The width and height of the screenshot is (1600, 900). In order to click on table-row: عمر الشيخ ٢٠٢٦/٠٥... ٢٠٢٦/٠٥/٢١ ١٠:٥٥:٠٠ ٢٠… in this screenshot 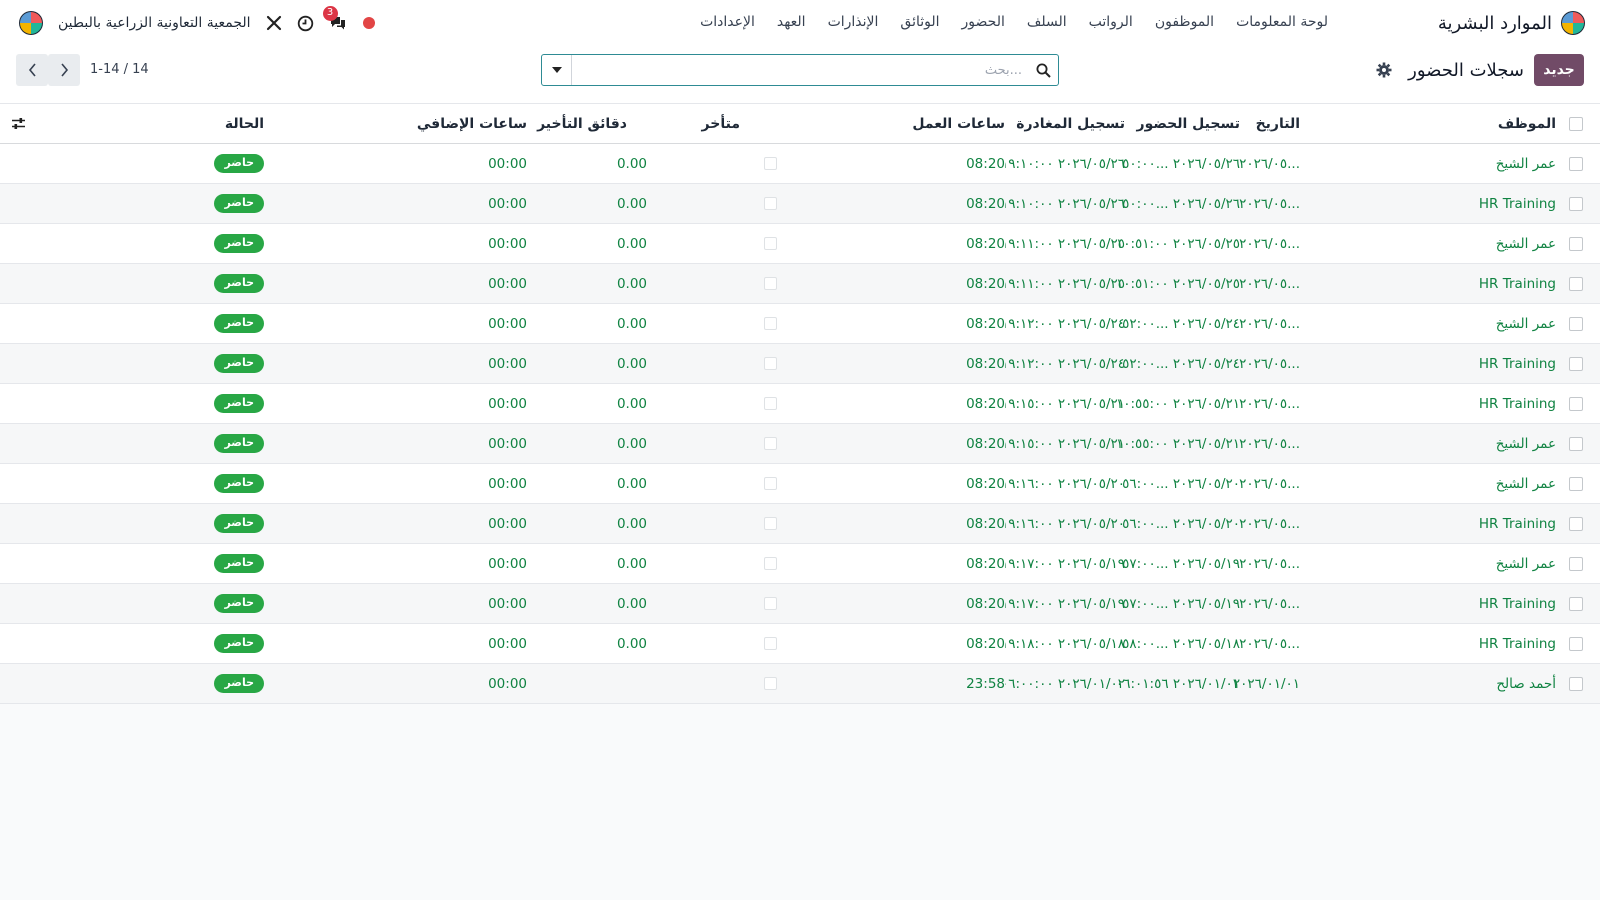, I will do `click(800, 444)`.